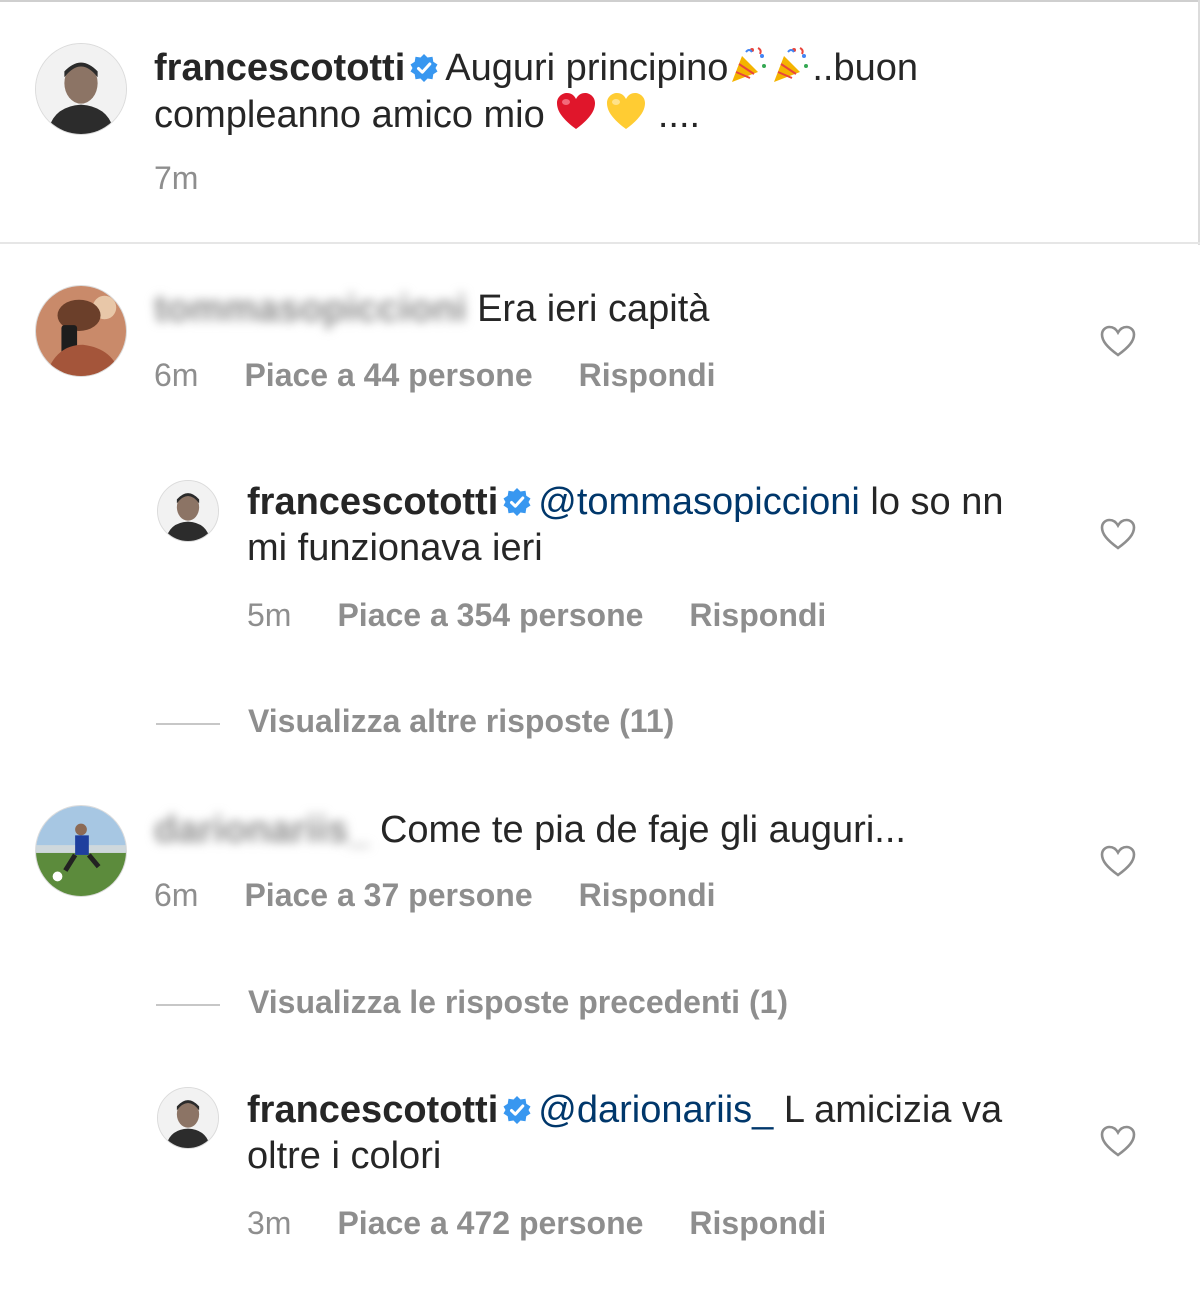 This screenshot has width=1200, height=1291. I want to click on comment-1-body: Era ieri capità, so click(593, 309).